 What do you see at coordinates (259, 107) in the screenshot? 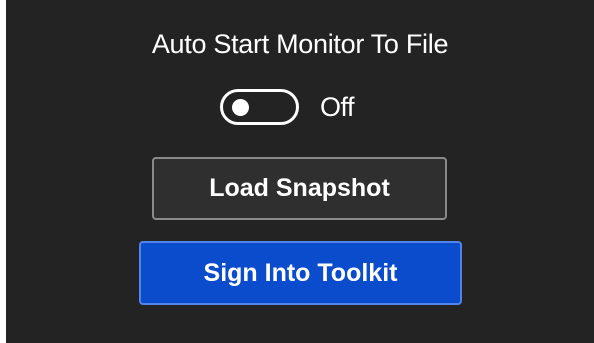
I see `auto-start-toggle-switch` at bounding box center [259, 107].